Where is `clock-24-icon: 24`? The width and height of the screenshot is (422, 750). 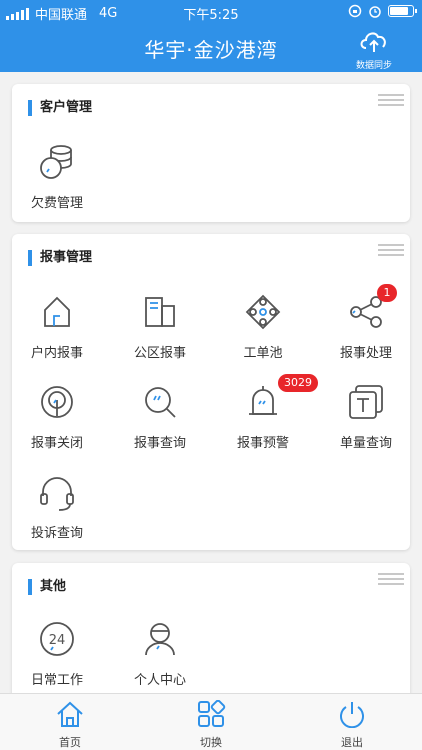 clock-24-icon: 24 is located at coordinates (57, 639).